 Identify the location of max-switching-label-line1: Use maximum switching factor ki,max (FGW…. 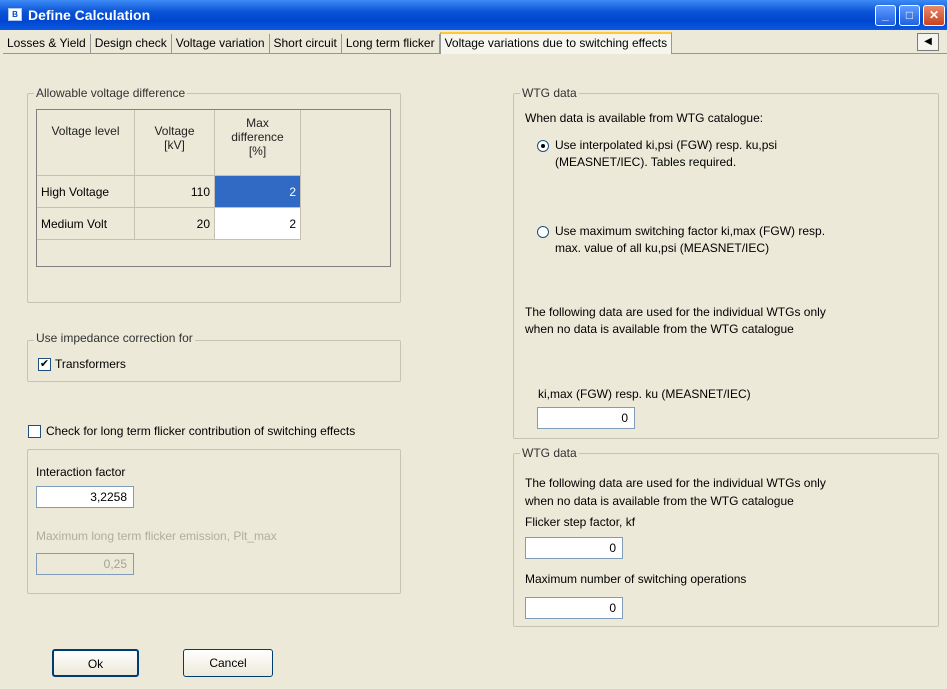
(690, 231).